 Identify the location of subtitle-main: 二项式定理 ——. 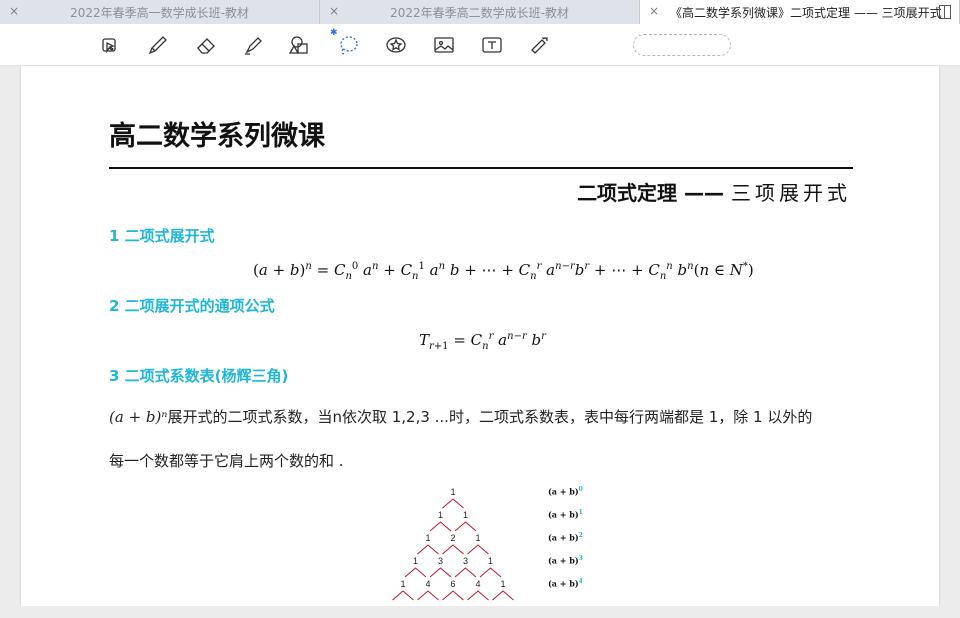
(651, 193).